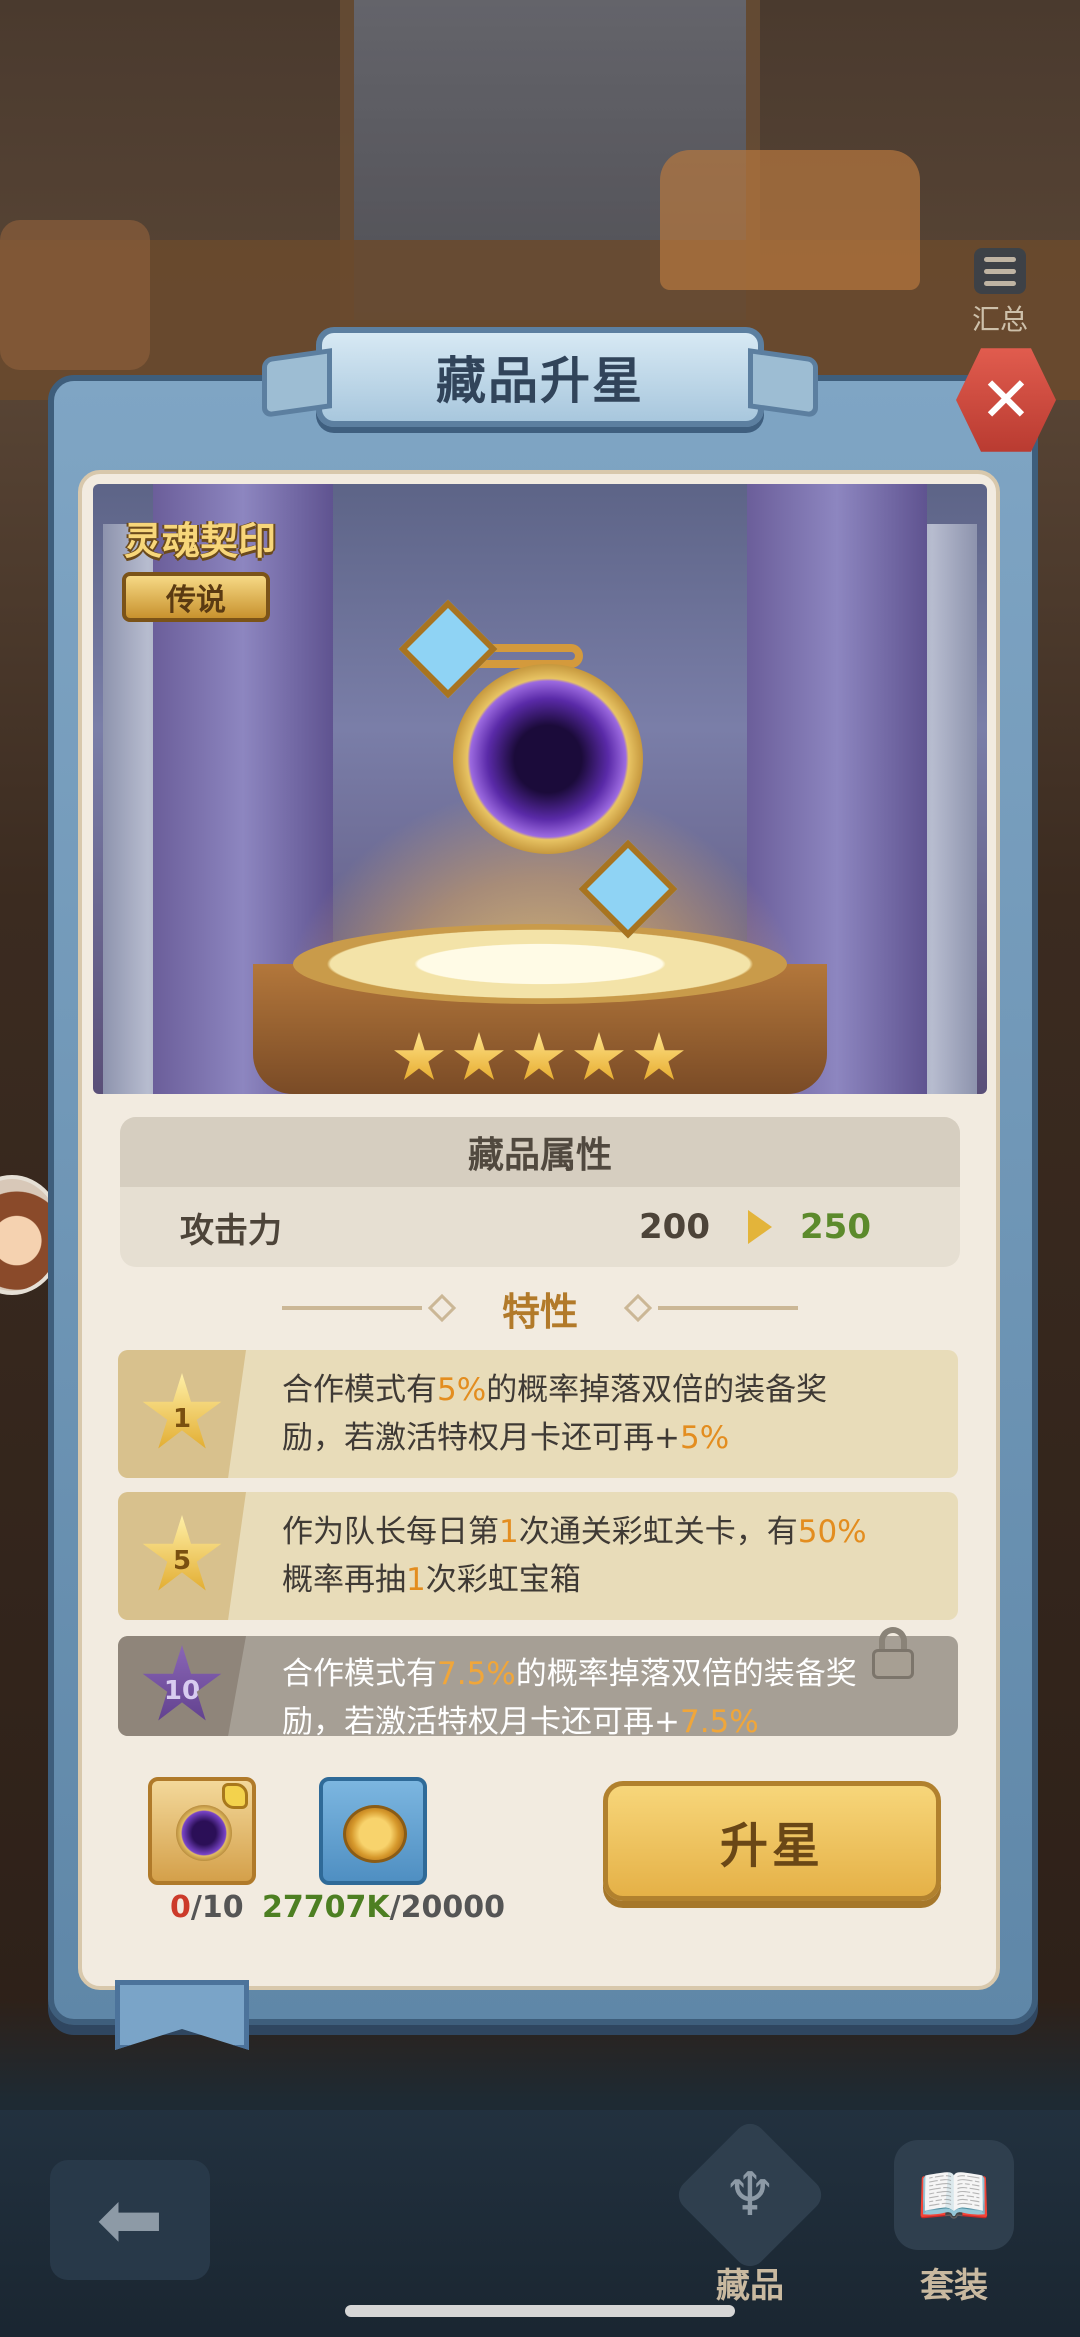 This screenshot has width=1080, height=2337. I want to click on title-banner: 藏品升星, so click(540, 377).